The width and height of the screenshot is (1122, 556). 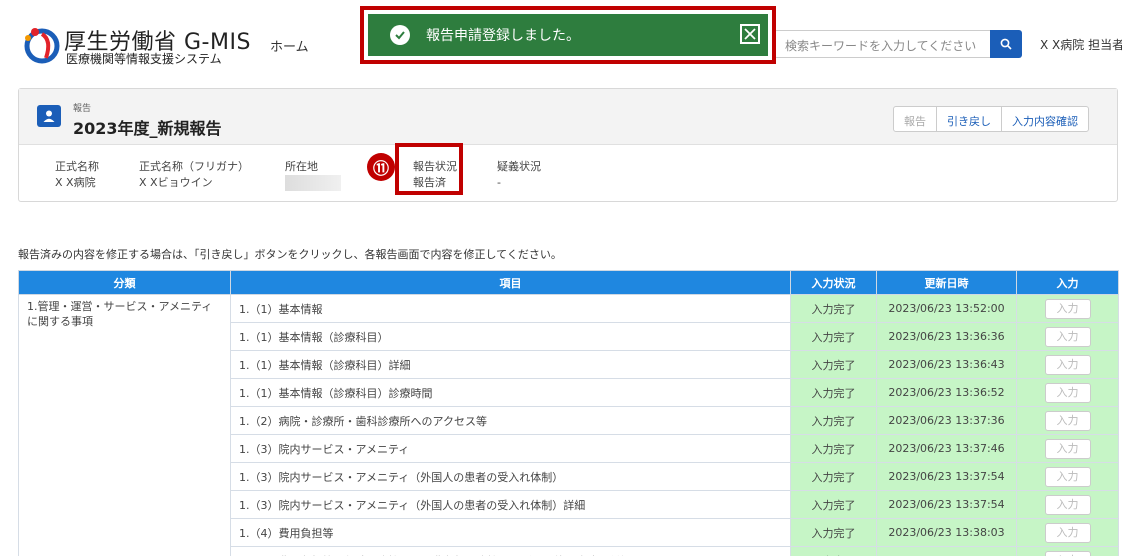 What do you see at coordinates (435, 175) in the screenshot?
I see `report-status-field: 報告状況 報告済` at bounding box center [435, 175].